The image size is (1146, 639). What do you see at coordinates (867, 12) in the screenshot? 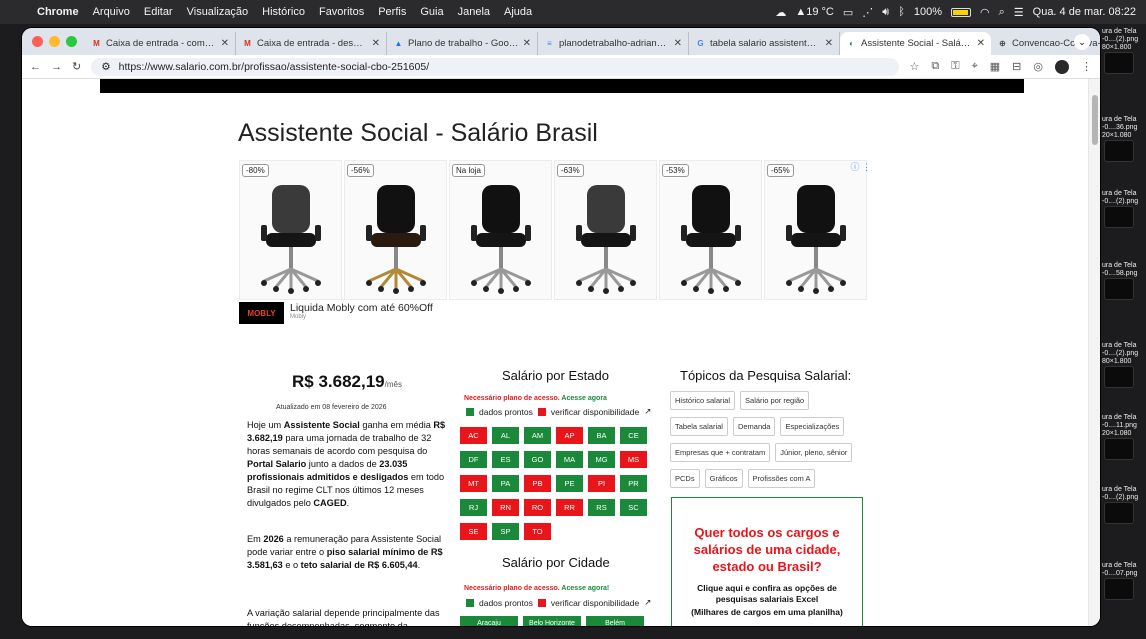
I see `wifi-dots-icon: ⋰` at bounding box center [867, 12].